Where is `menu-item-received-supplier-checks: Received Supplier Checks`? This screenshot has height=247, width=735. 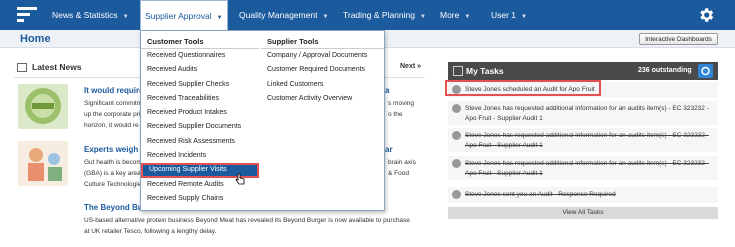
menu-item-received-supplier-checks: Received Supplier Checks is located at coordinates (200, 85).